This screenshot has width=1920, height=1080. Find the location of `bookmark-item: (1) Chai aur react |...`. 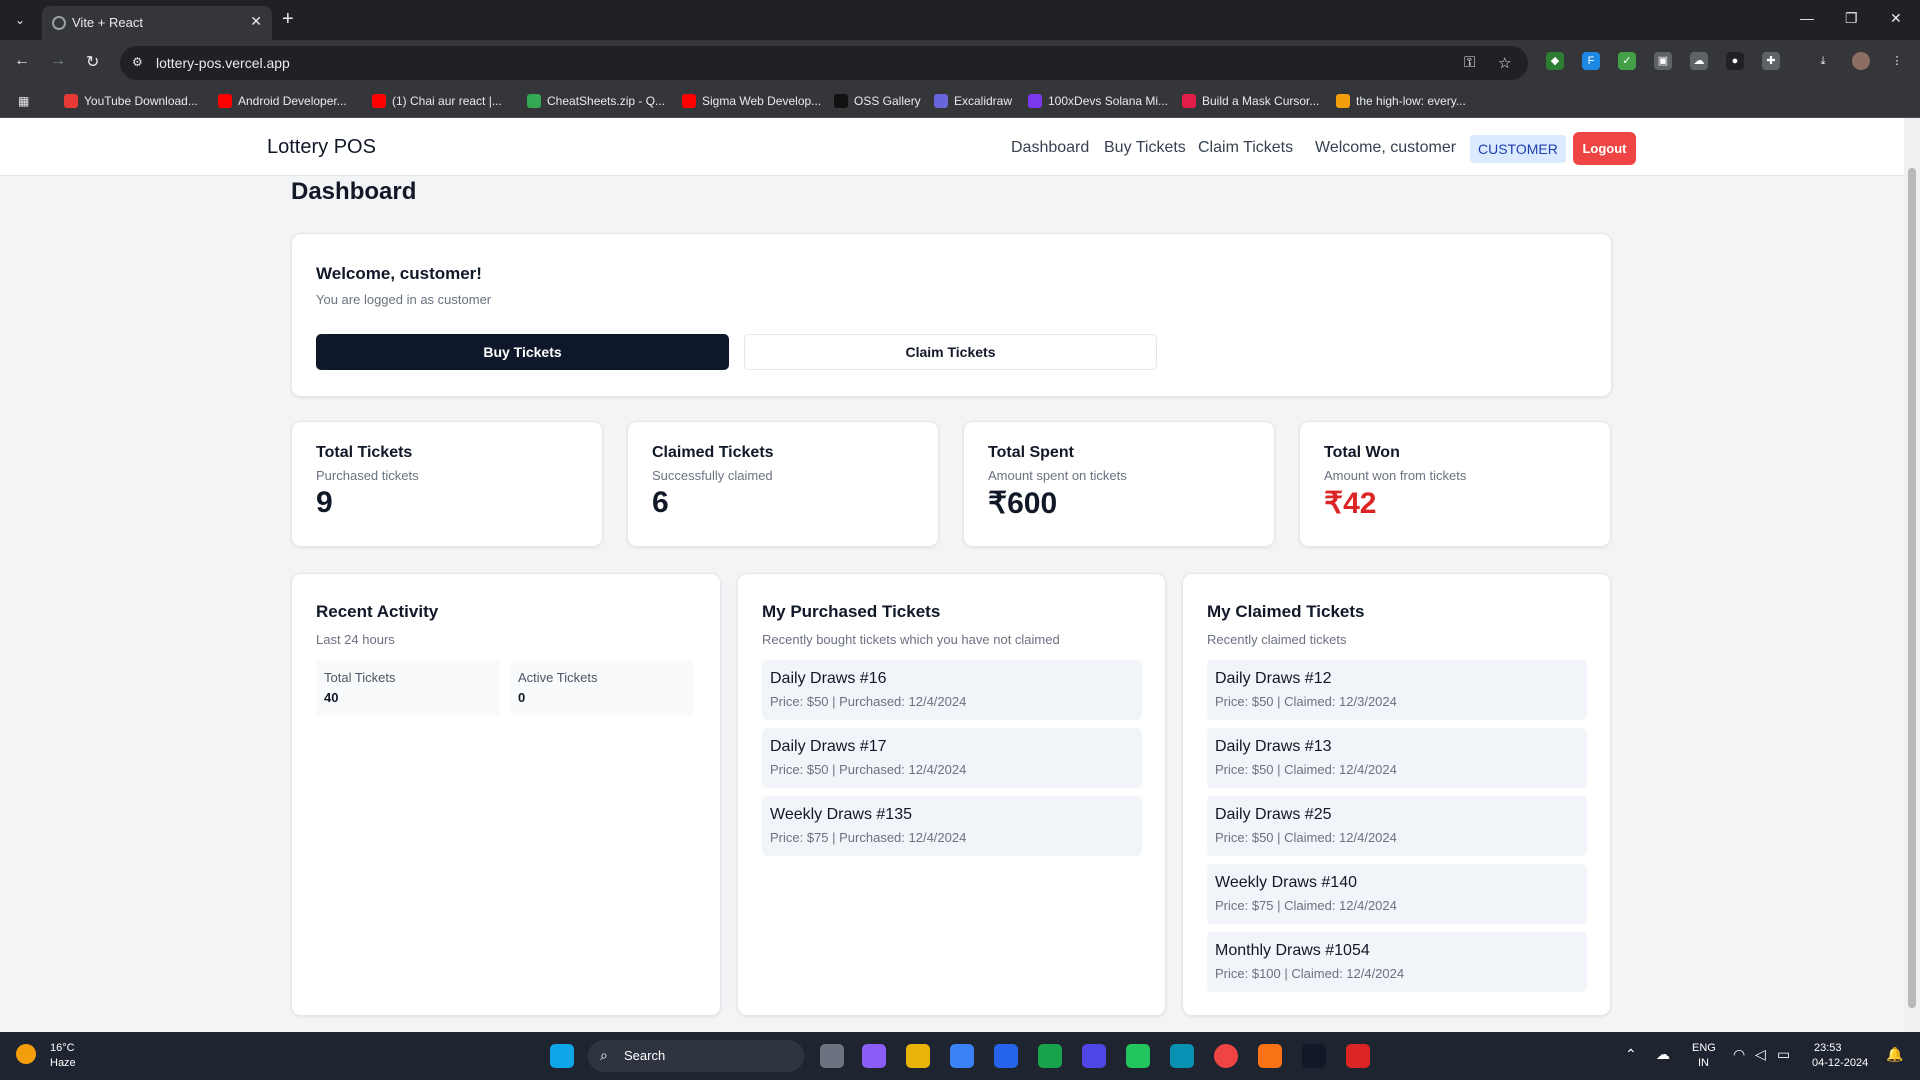

bookmark-item: (1) Chai aur react |... is located at coordinates (437, 101).